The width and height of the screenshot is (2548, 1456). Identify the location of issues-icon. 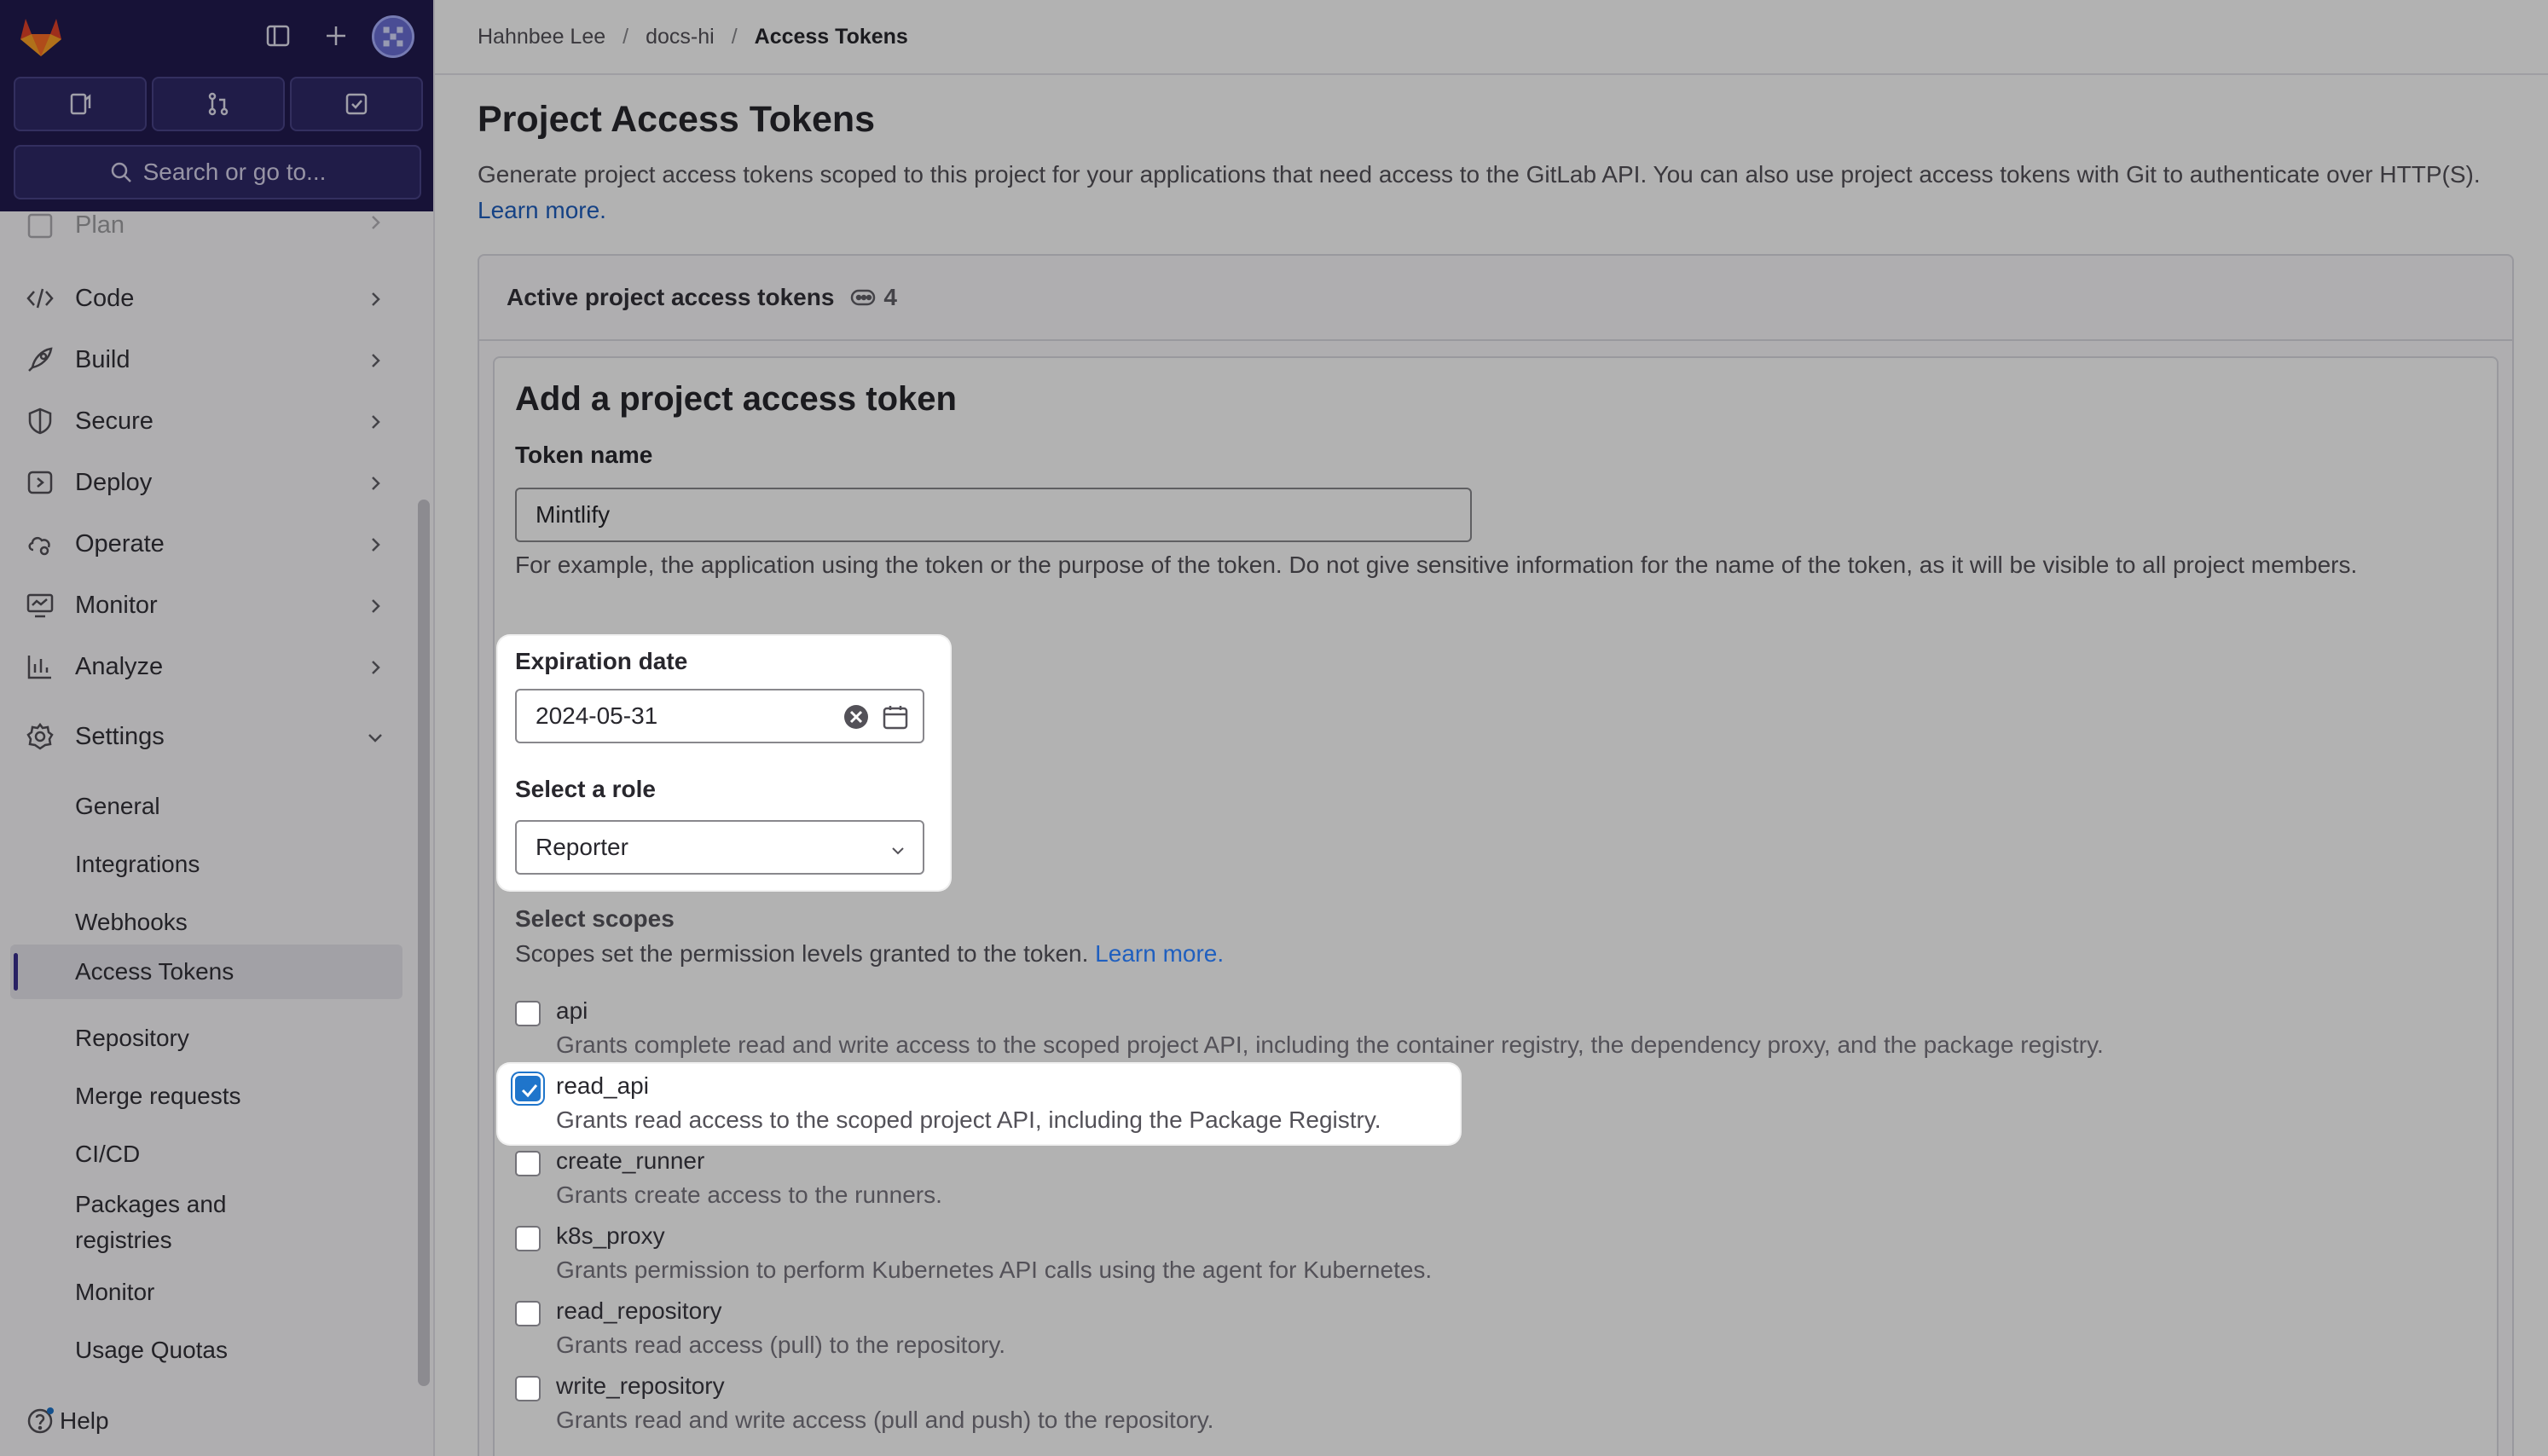
(80, 104).